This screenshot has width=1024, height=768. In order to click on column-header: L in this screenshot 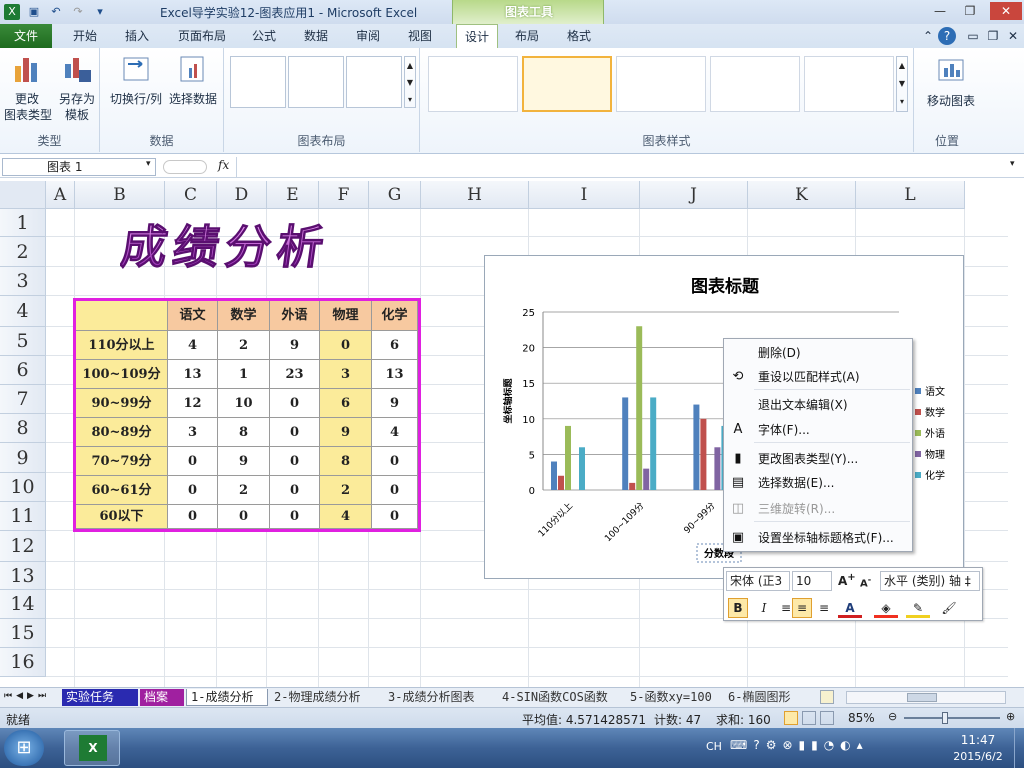, I will do `click(910, 195)`.